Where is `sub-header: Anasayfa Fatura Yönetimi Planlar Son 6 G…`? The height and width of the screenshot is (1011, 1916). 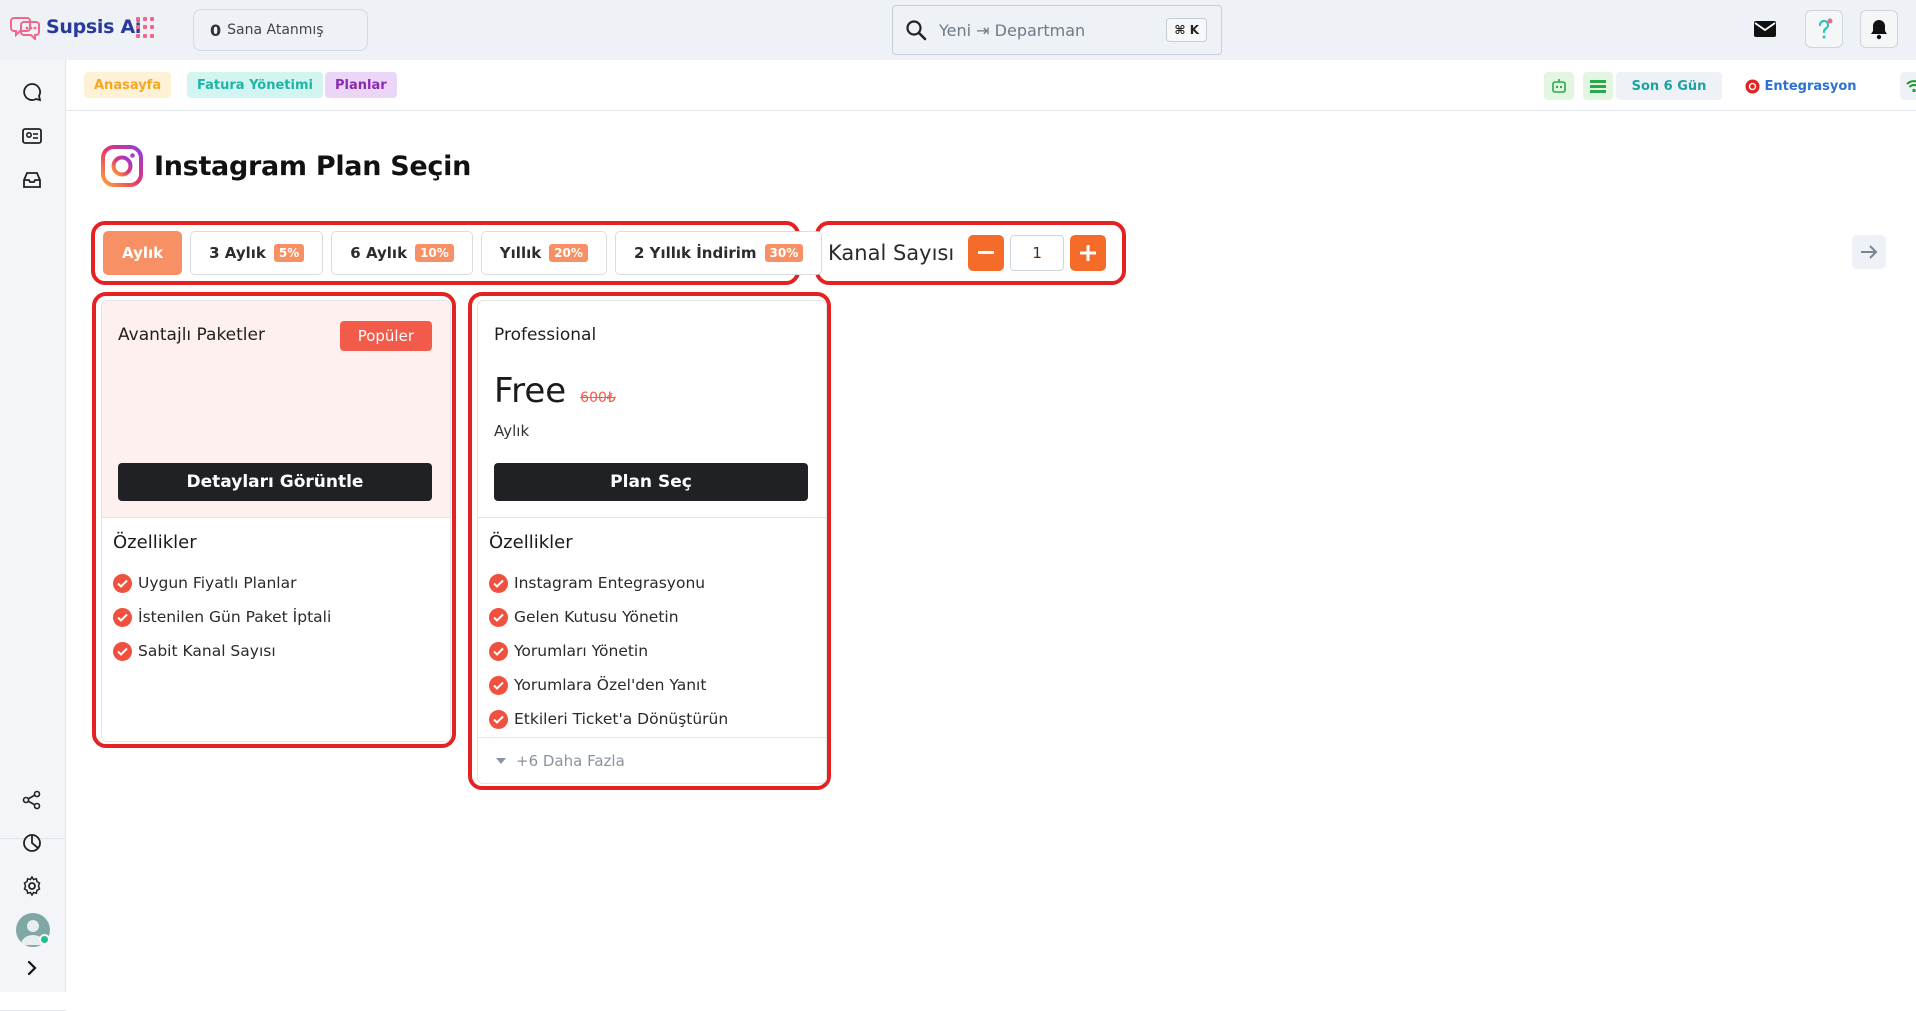
sub-header: Anasayfa Fatura Yönetimi Planlar Son 6 G… is located at coordinates (991, 85).